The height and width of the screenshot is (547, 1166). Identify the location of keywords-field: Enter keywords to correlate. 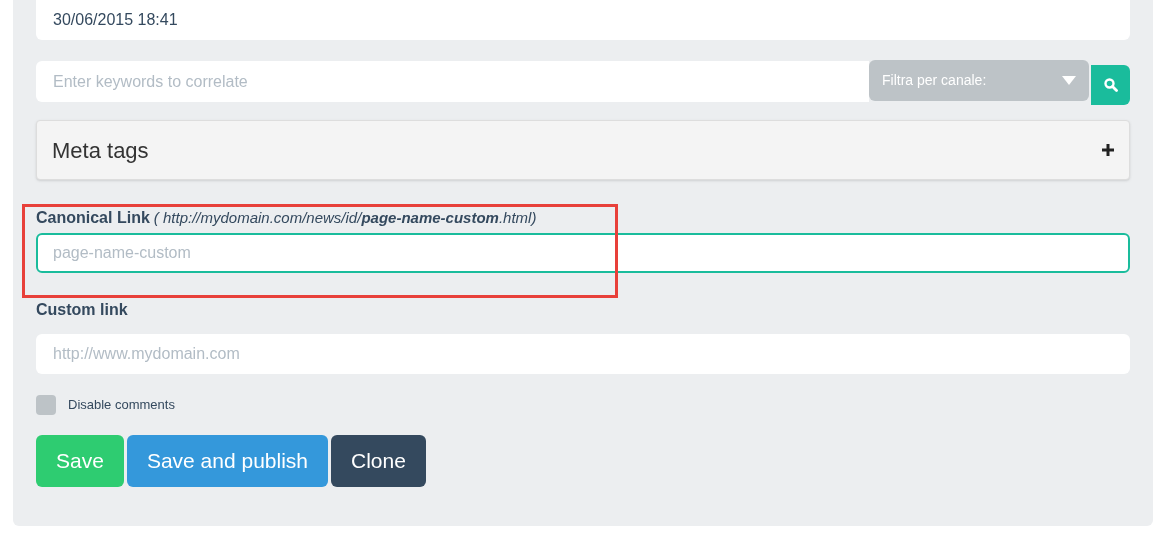
(452, 81).